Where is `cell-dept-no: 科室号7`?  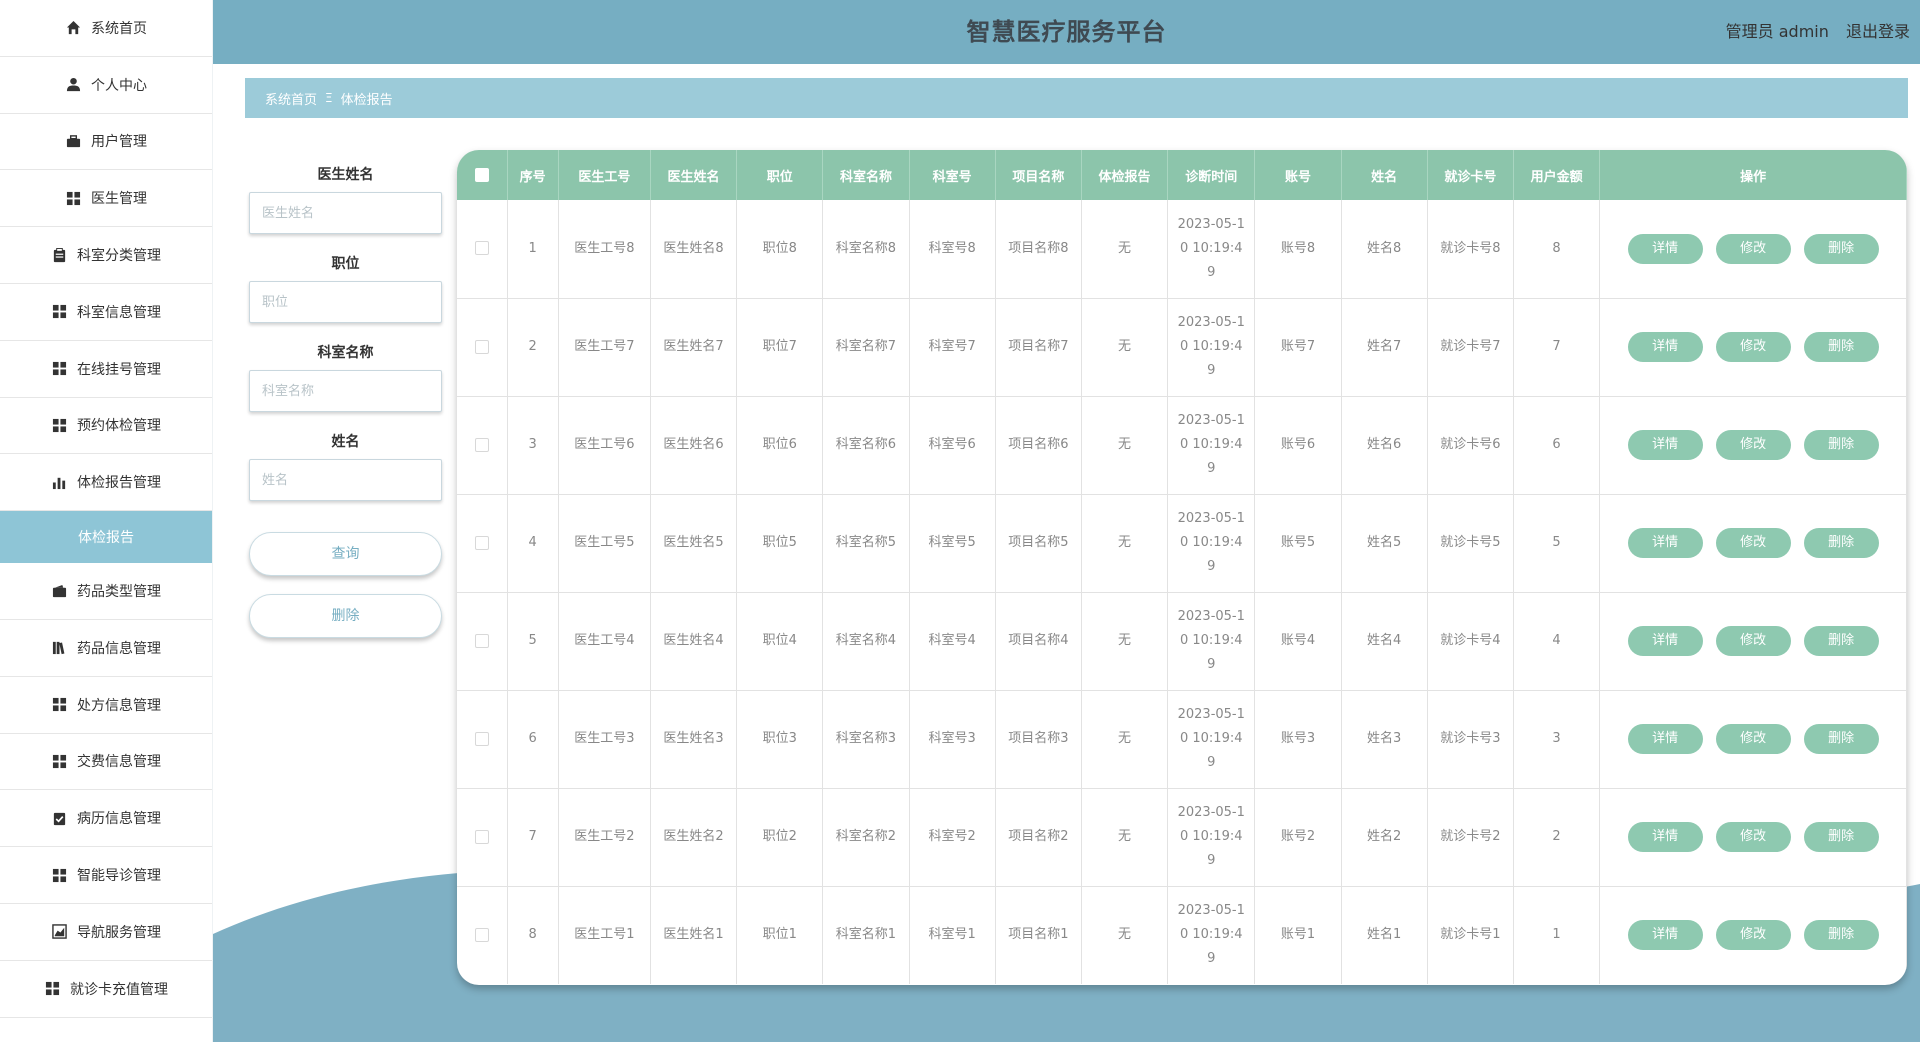 cell-dept-no: 科室号7 is located at coordinates (952, 347).